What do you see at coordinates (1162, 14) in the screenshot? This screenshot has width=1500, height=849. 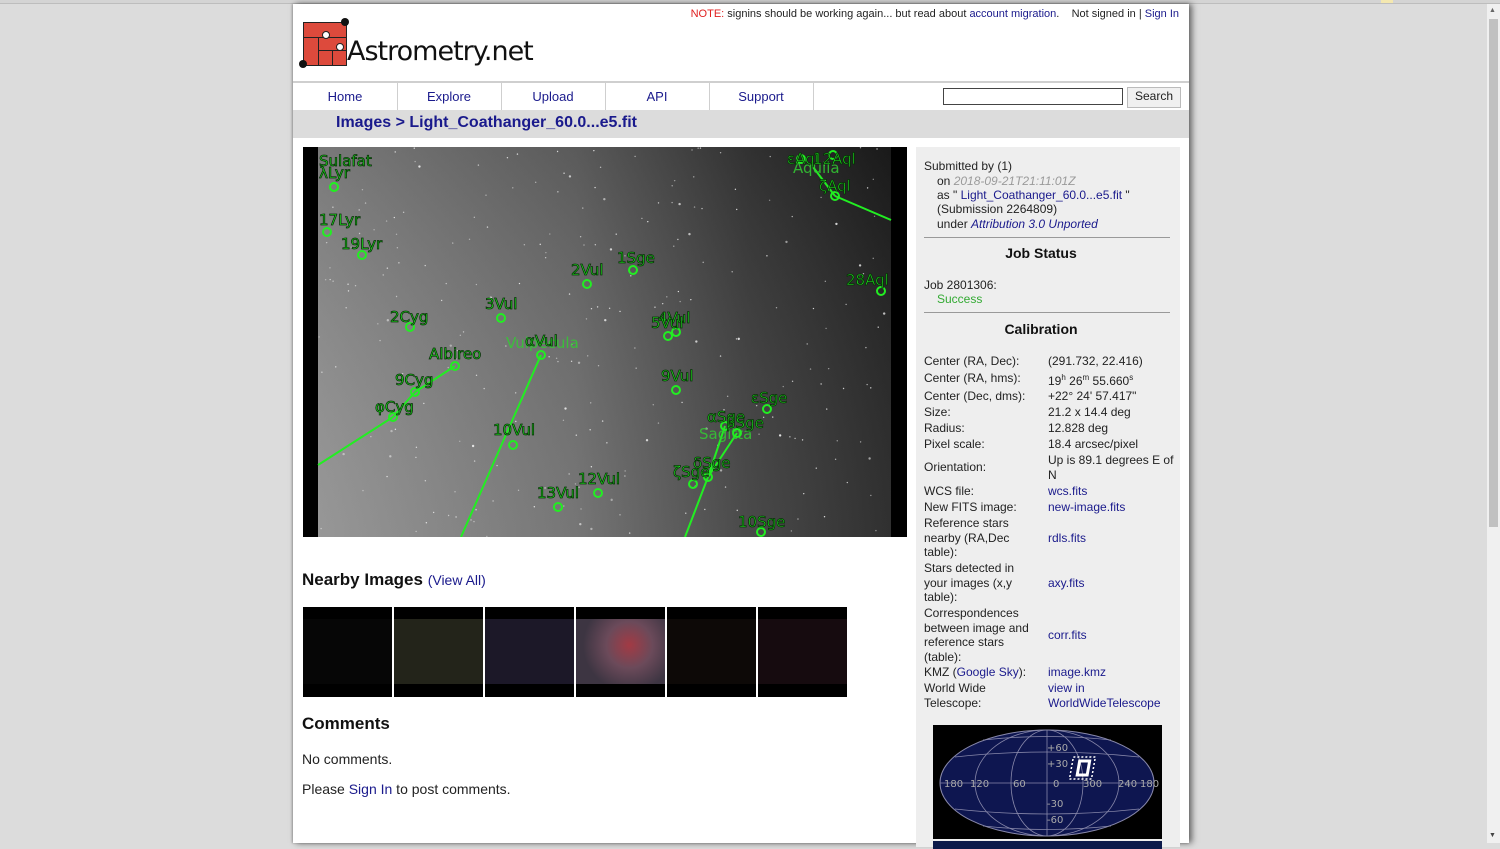 I see `header-sign-in-link: Sign In` at bounding box center [1162, 14].